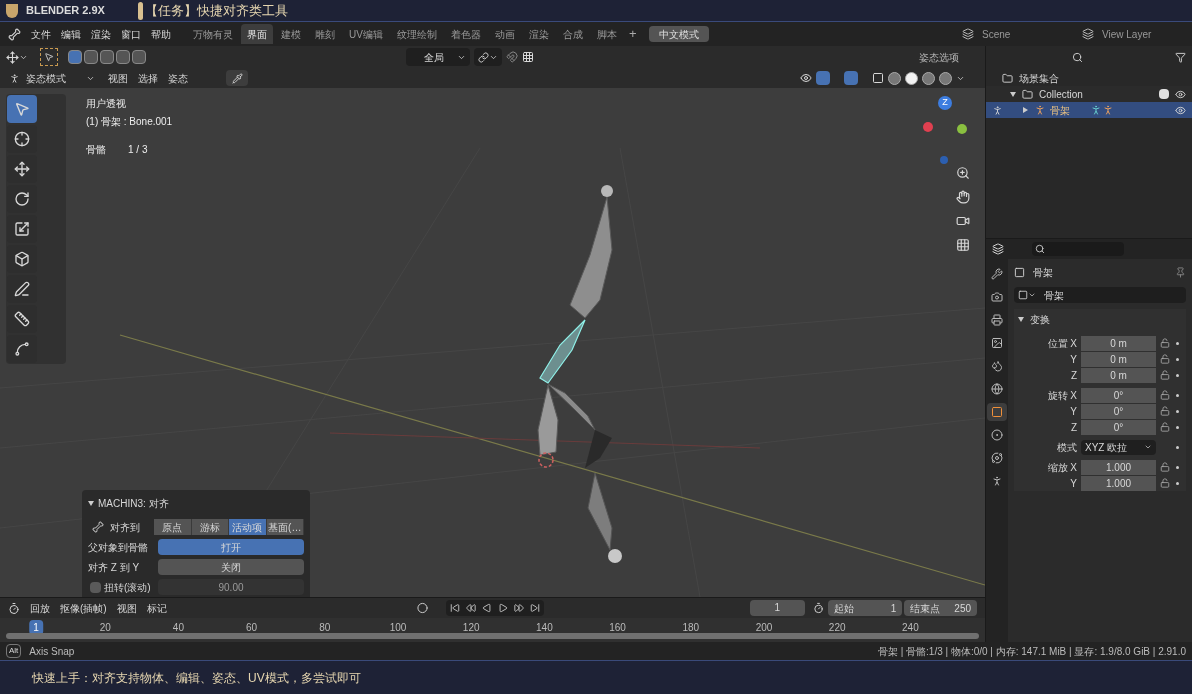 This screenshot has height=694, width=1192. Describe the element at coordinates (1164, 94) in the screenshot. I see `include-checkbox` at that location.